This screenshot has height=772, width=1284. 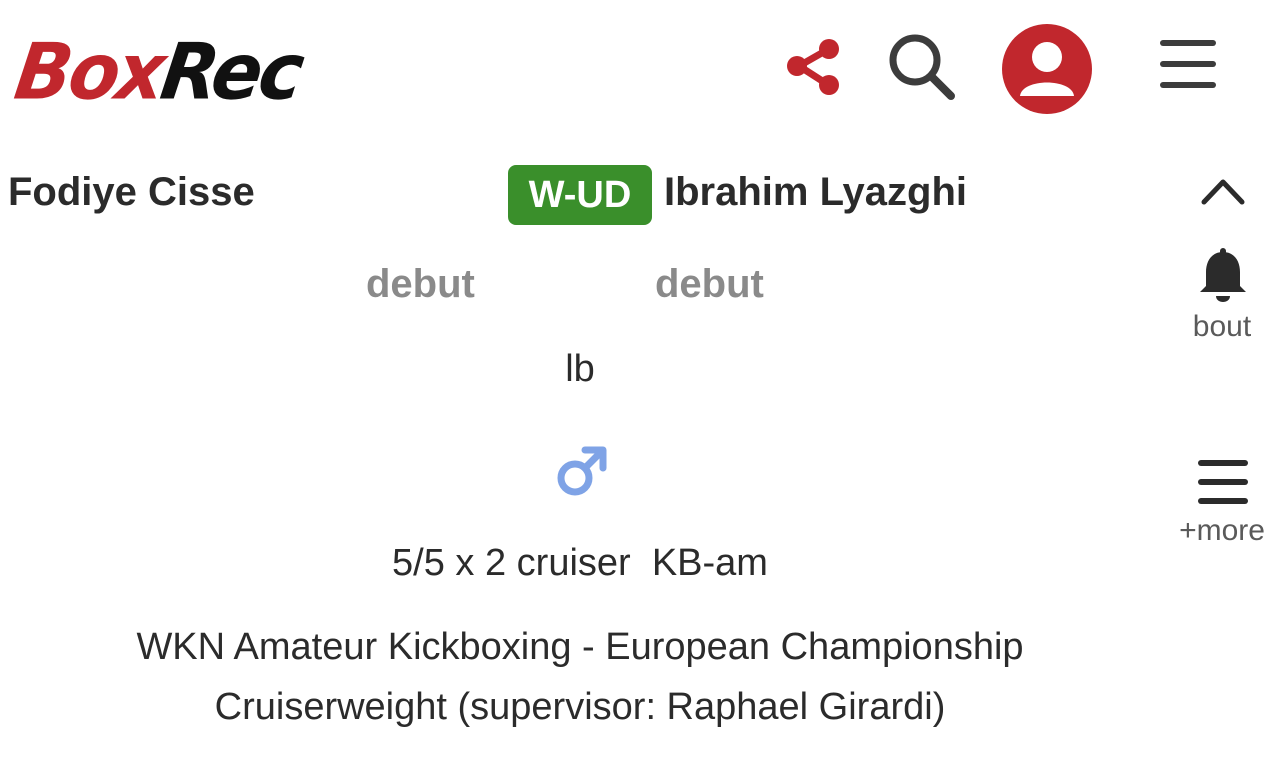 What do you see at coordinates (1222, 531) in the screenshot?
I see `more-label: +more` at bounding box center [1222, 531].